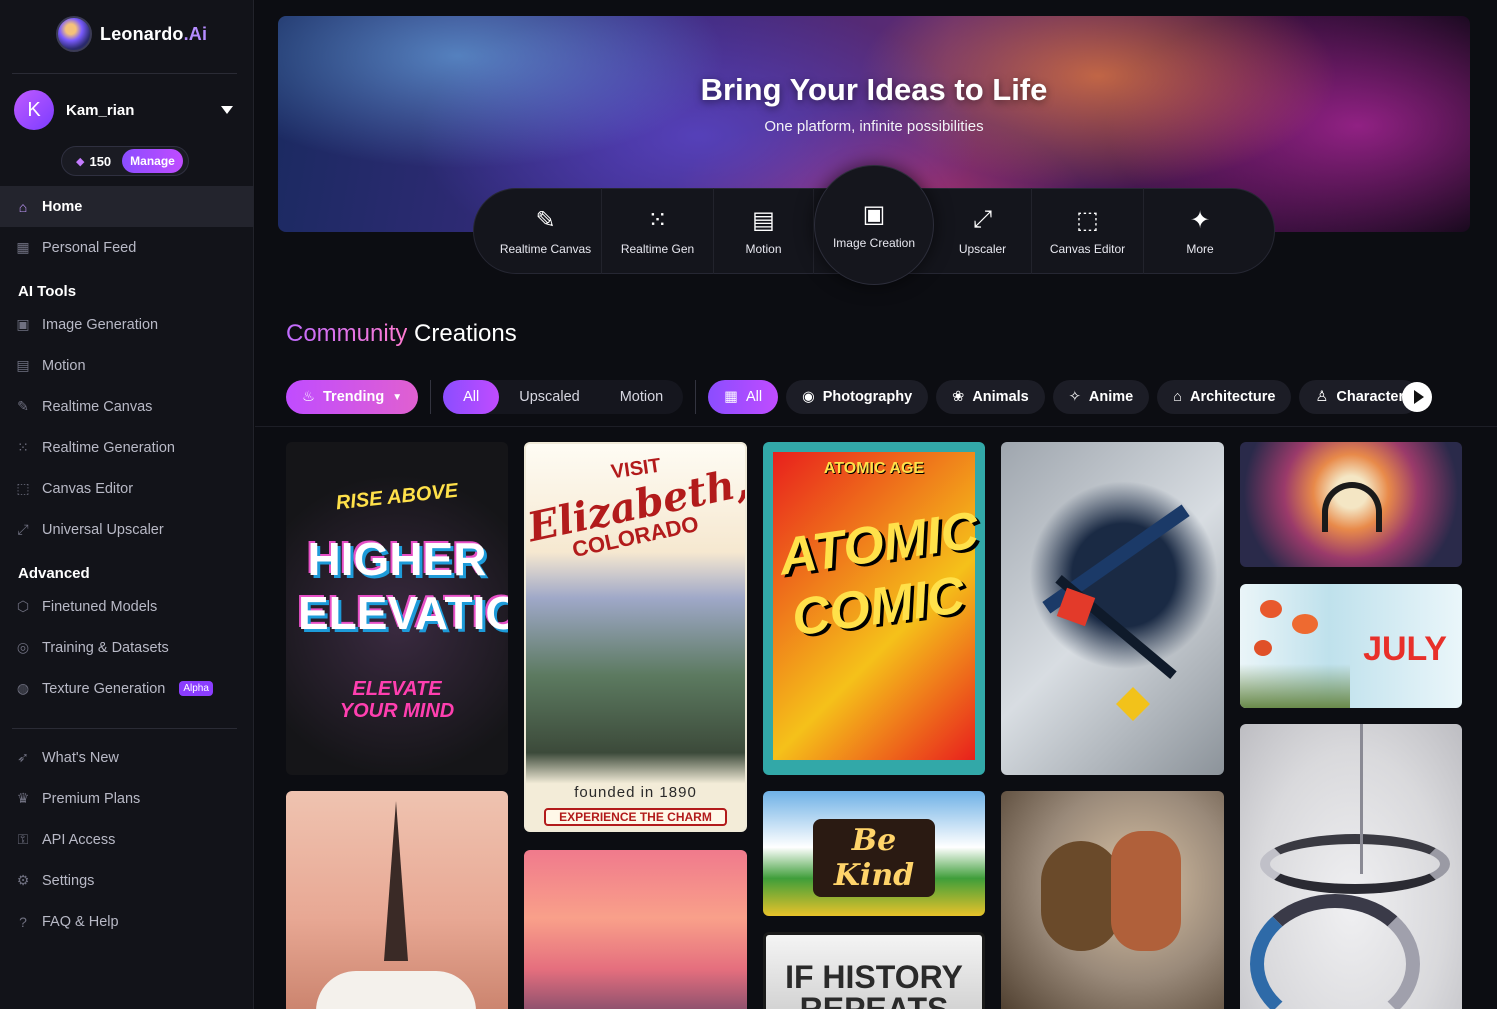  Describe the element at coordinates (874, 858) in the screenshot. I see `image-text: Be Kind` at that location.